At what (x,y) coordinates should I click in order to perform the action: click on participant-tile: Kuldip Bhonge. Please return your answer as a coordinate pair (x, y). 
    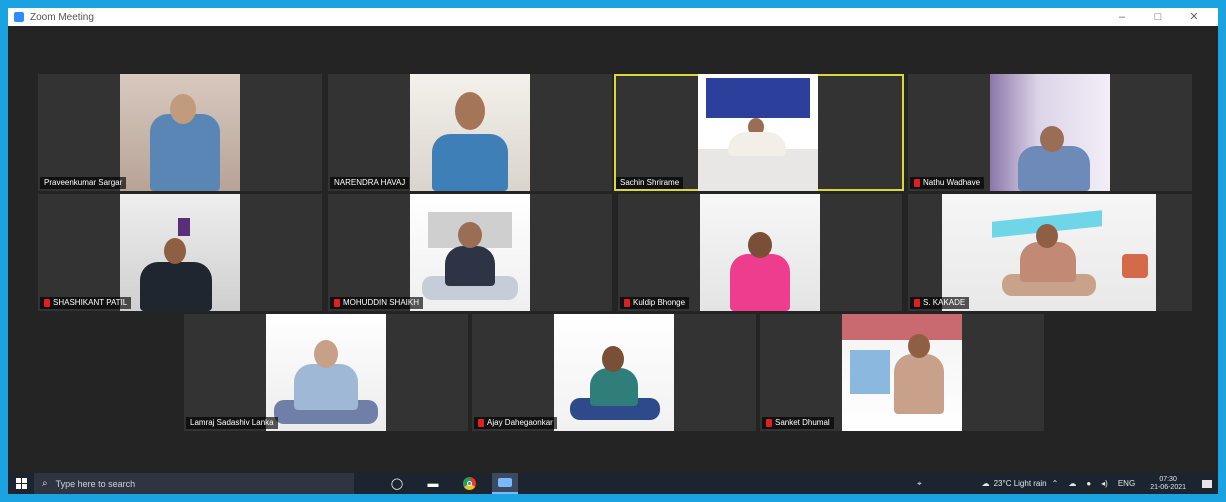
    Looking at the image, I should click on (760, 252).